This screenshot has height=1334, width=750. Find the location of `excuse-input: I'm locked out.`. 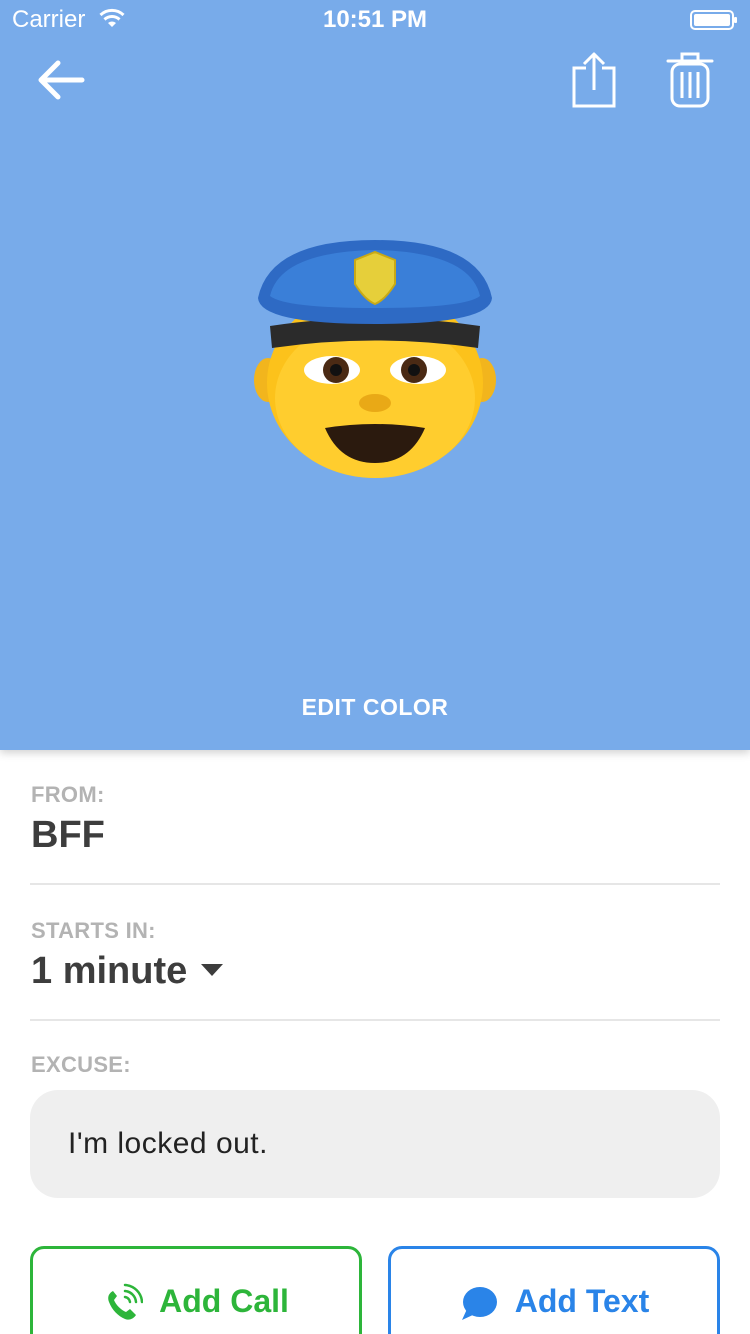

excuse-input: I'm locked out. is located at coordinates (375, 1144).